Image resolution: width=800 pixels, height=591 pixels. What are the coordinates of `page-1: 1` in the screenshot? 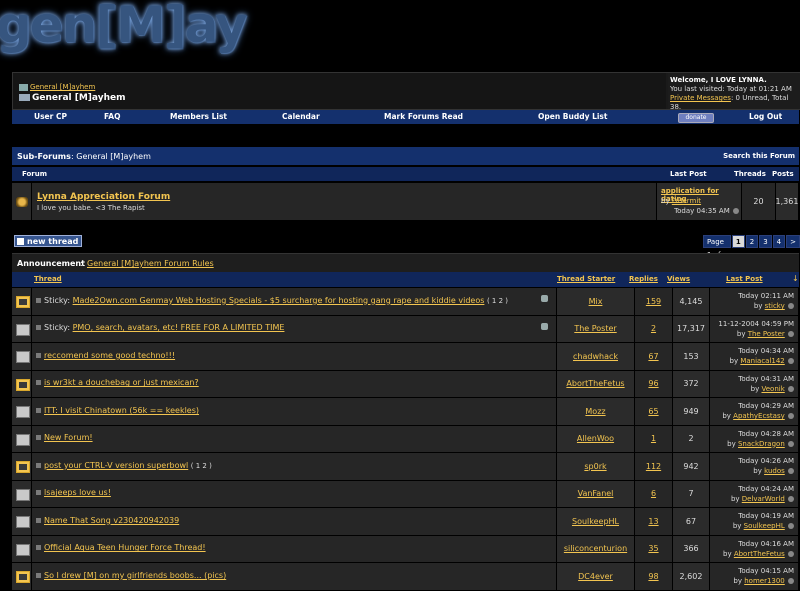 It's located at (738, 241).